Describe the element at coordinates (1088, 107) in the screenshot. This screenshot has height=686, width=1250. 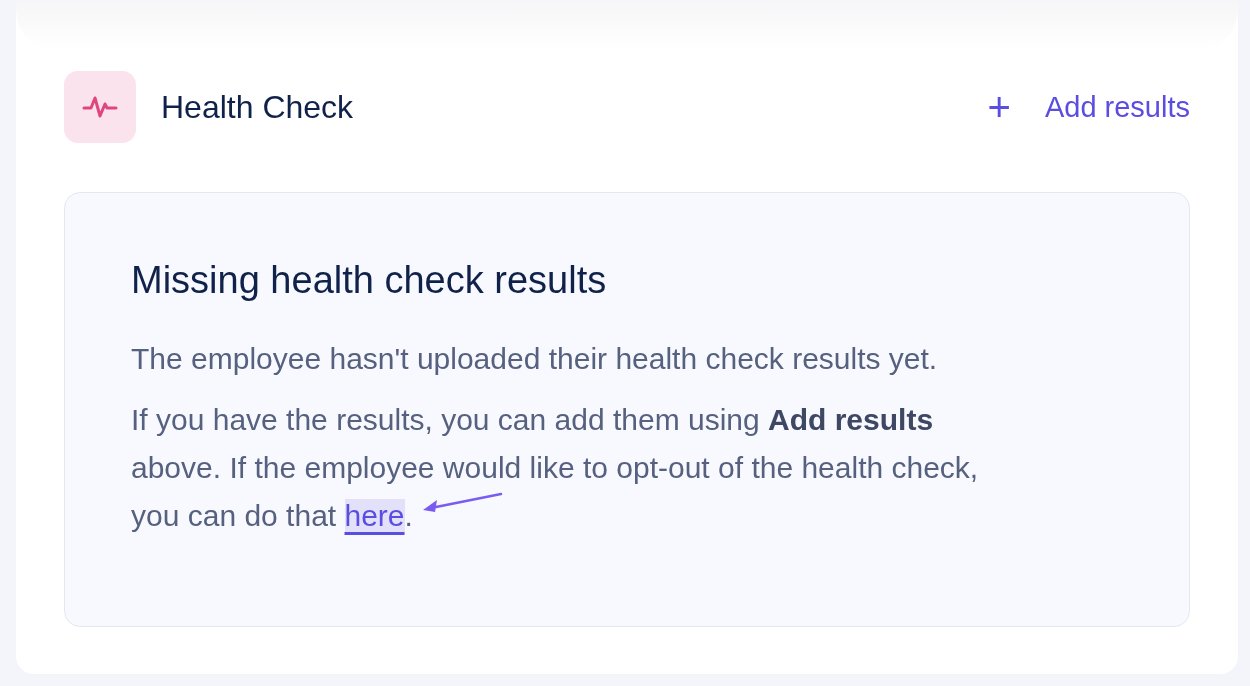
I see `add-results-button: + Add results` at that location.